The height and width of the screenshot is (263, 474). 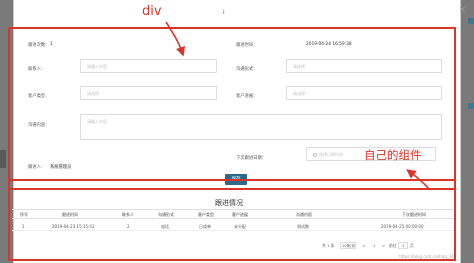 What do you see at coordinates (152, 11) in the screenshot?
I see `annotation-div-label: div` at bounding box center [152, 11].